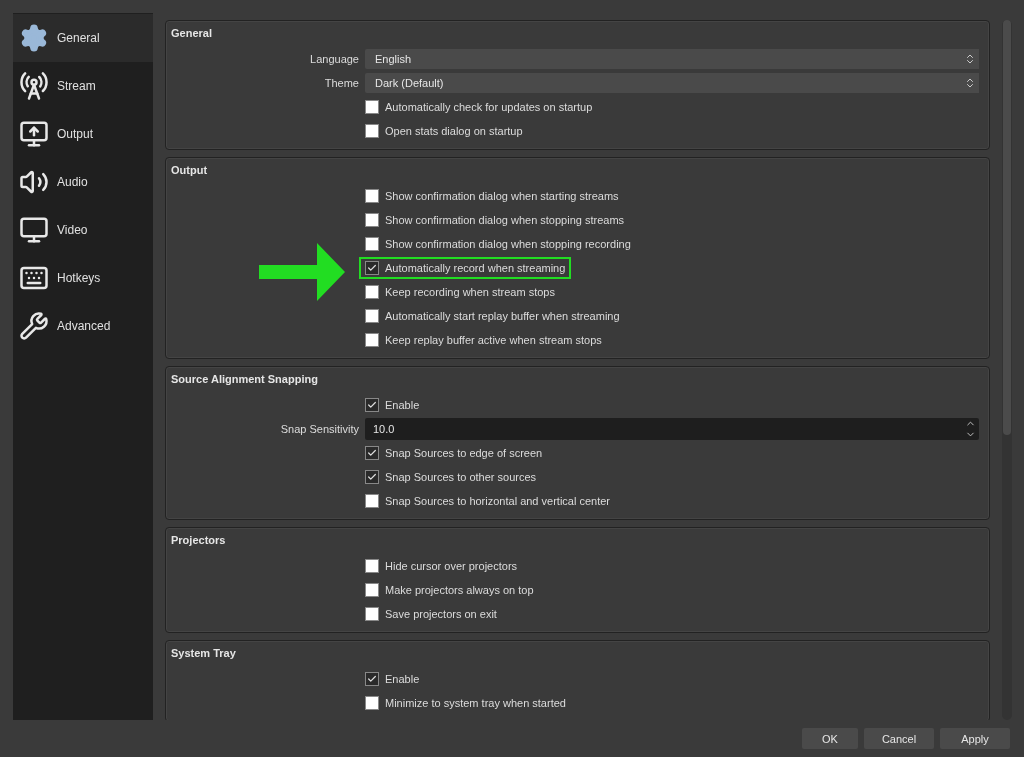 This screenshot has width=1024, height=757. I want to click on checkbox-label: Automatically check for updates on startup, so click(489, 107).